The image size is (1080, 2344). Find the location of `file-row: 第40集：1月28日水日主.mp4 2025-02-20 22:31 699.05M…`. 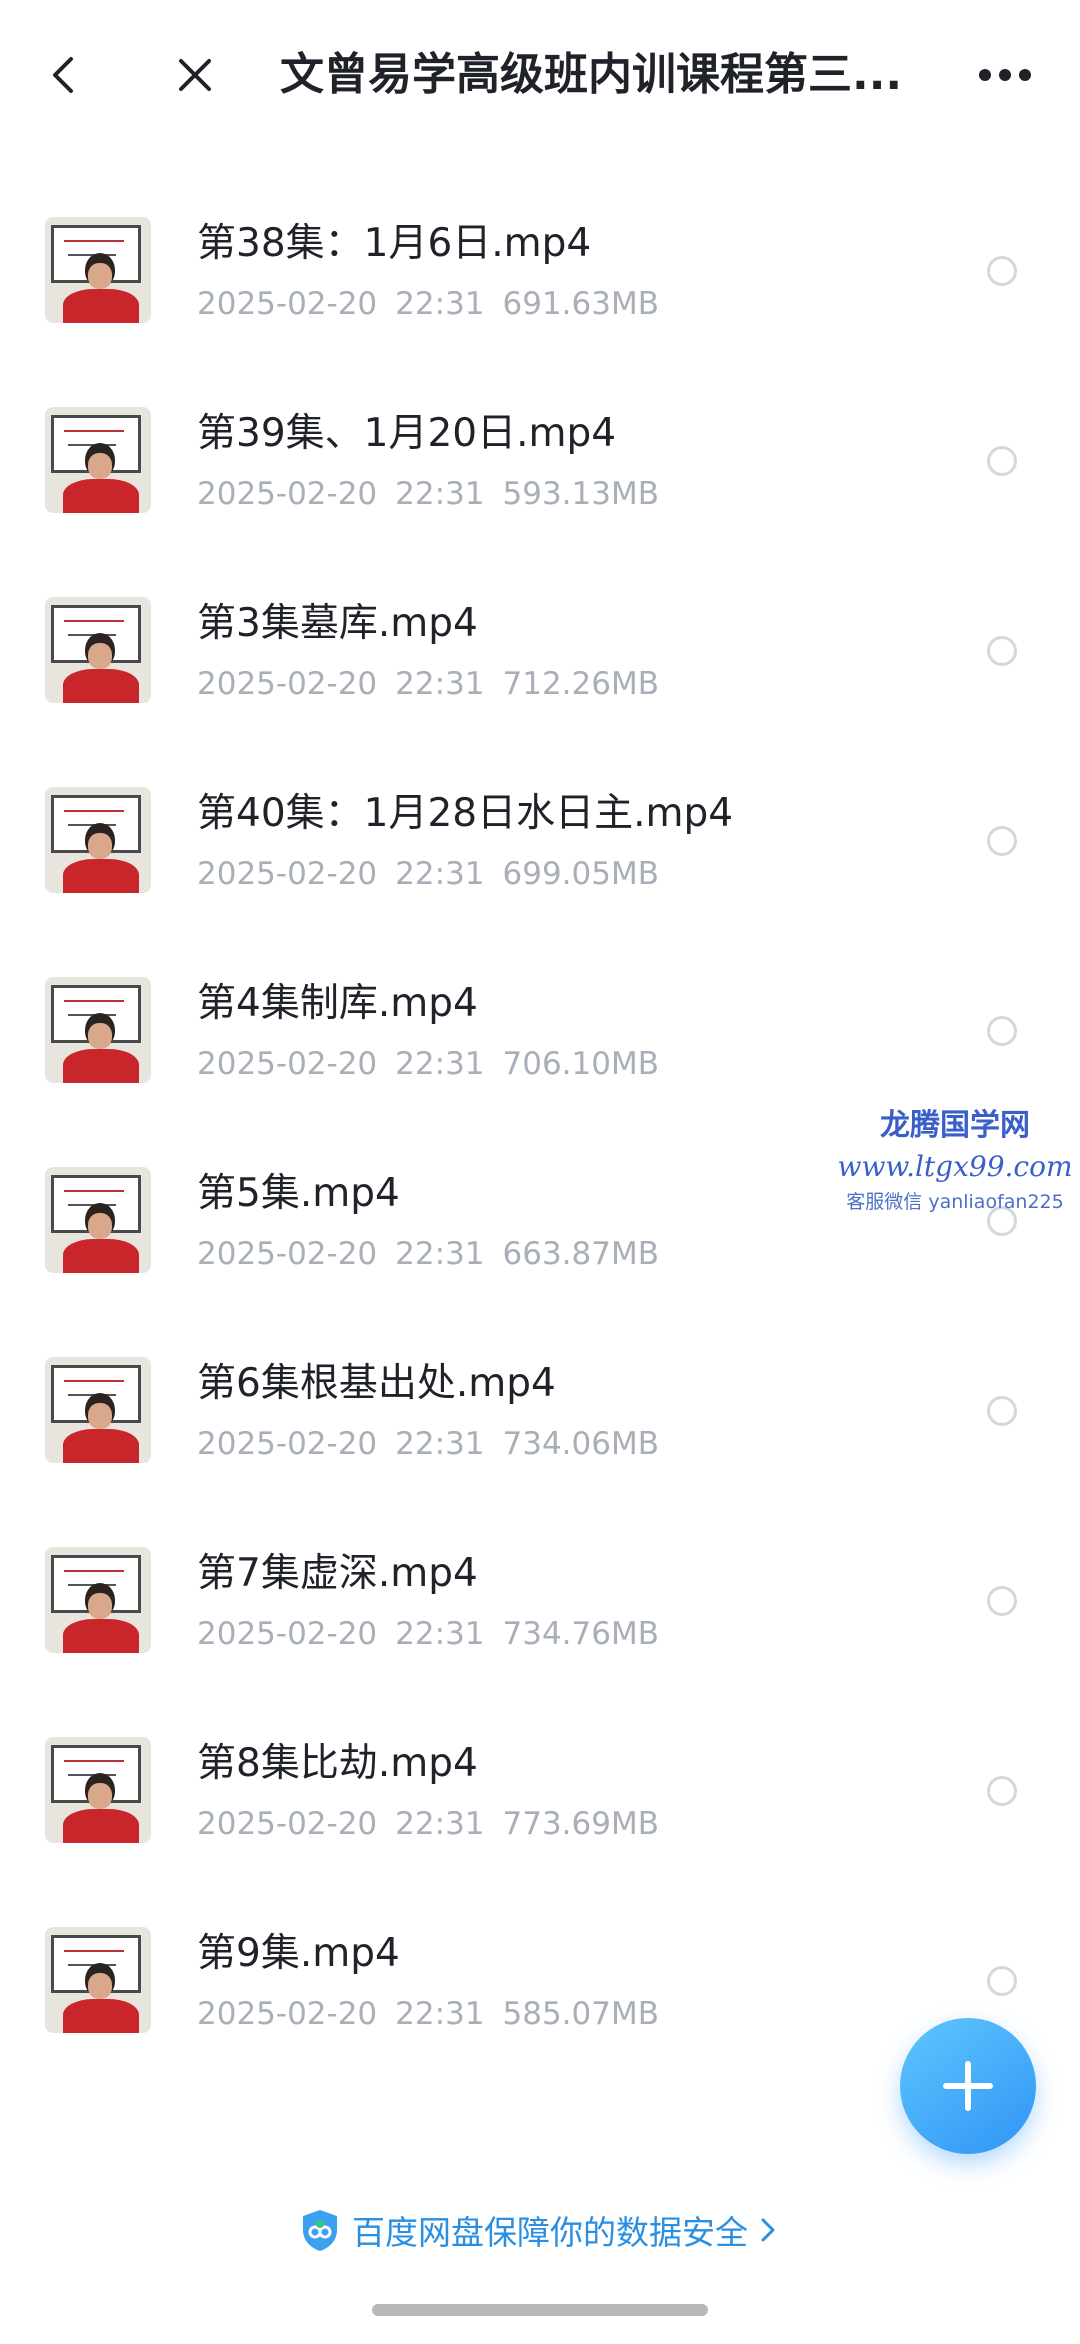

file-row: 第40集：1月28日水日主.mp4 2025-02-20 22:31 699.05M… is located at coordinates (540, 855).